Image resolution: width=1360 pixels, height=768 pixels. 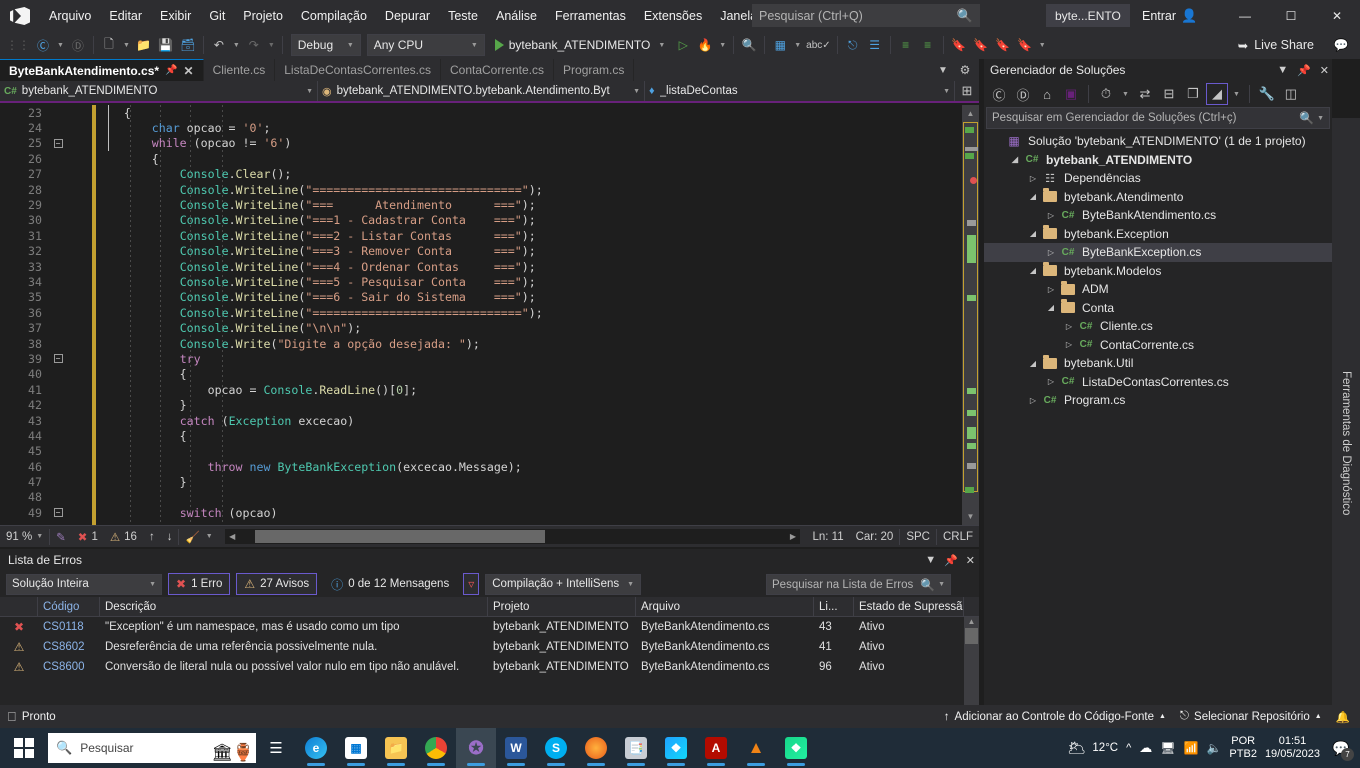 I want to click on back-dropdown-caret-icon: ▼, so click(x=60, y=45).